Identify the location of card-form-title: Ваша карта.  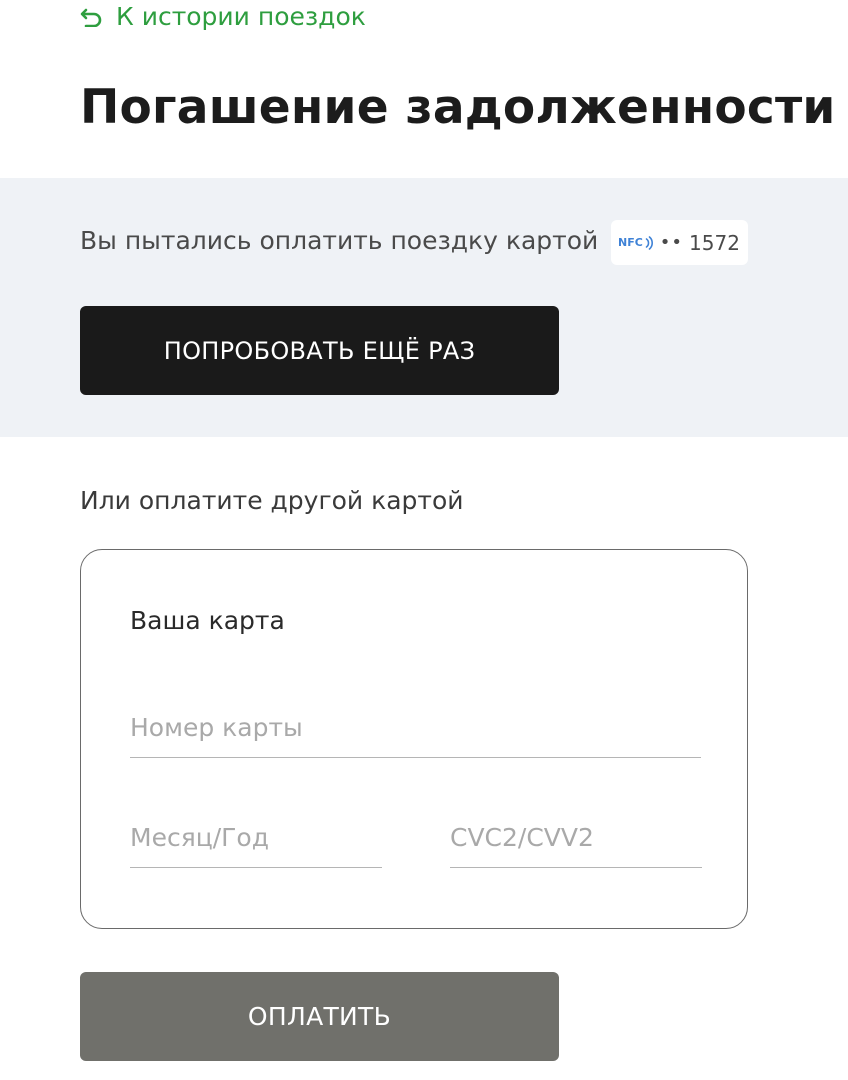
(207, 620).